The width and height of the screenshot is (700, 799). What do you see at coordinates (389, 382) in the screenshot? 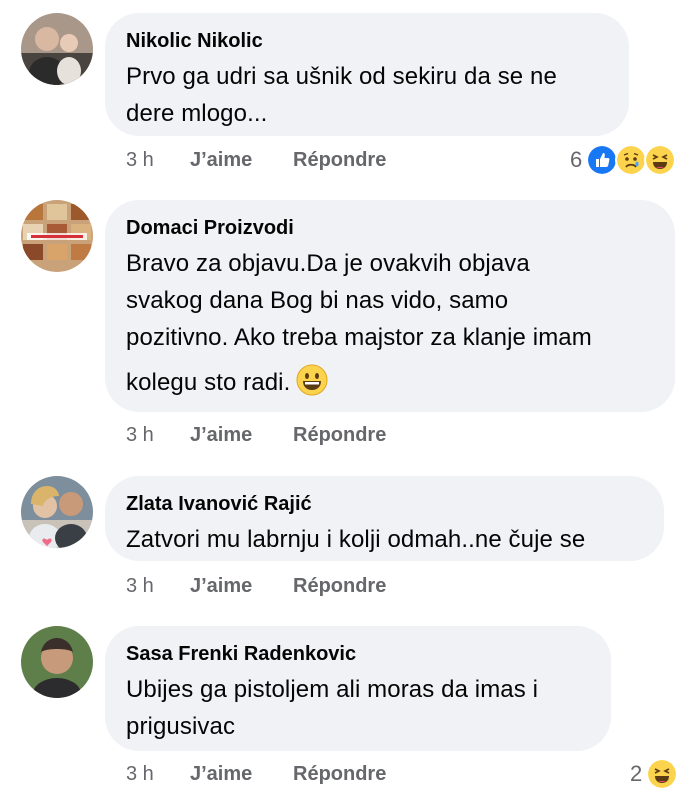
I see `comment-text-line: kolegu sto radi.` at bounding box center [389, 382].